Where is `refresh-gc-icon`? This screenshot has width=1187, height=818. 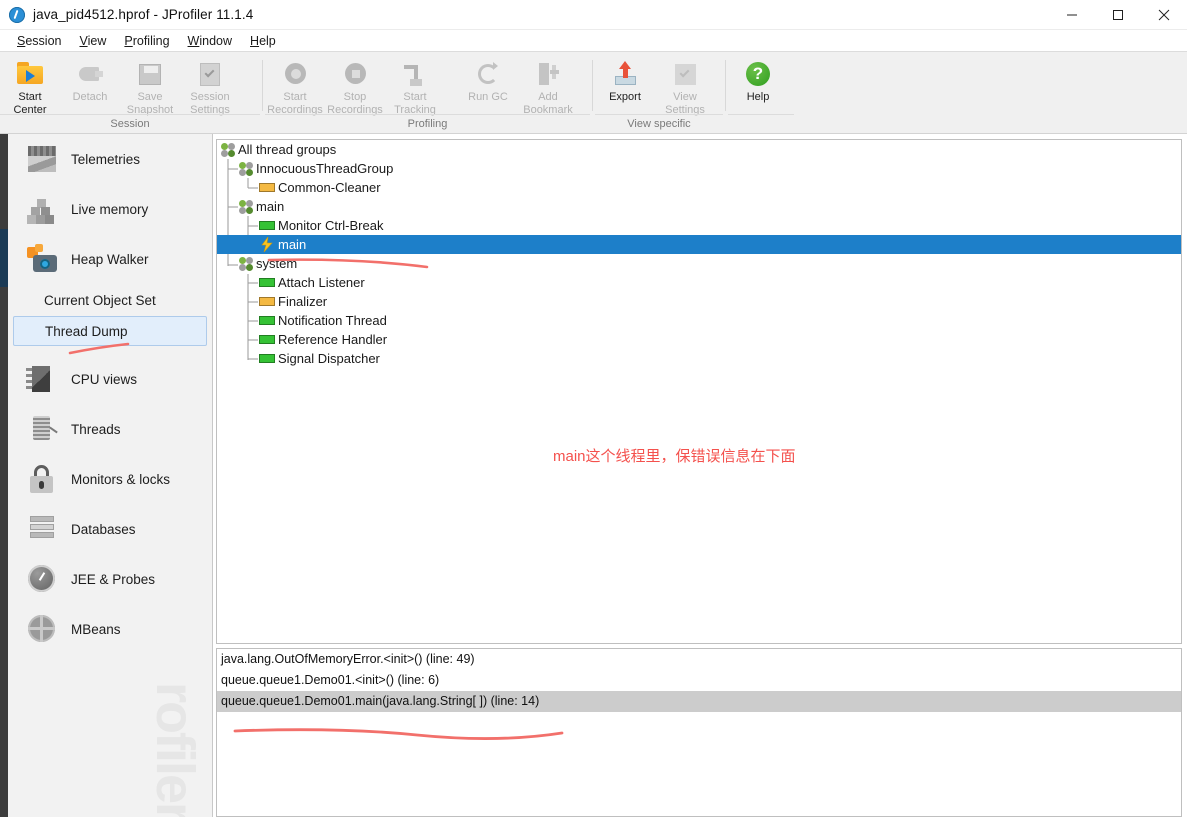 refresh-gc-icon is located at coordinates (488, 74).